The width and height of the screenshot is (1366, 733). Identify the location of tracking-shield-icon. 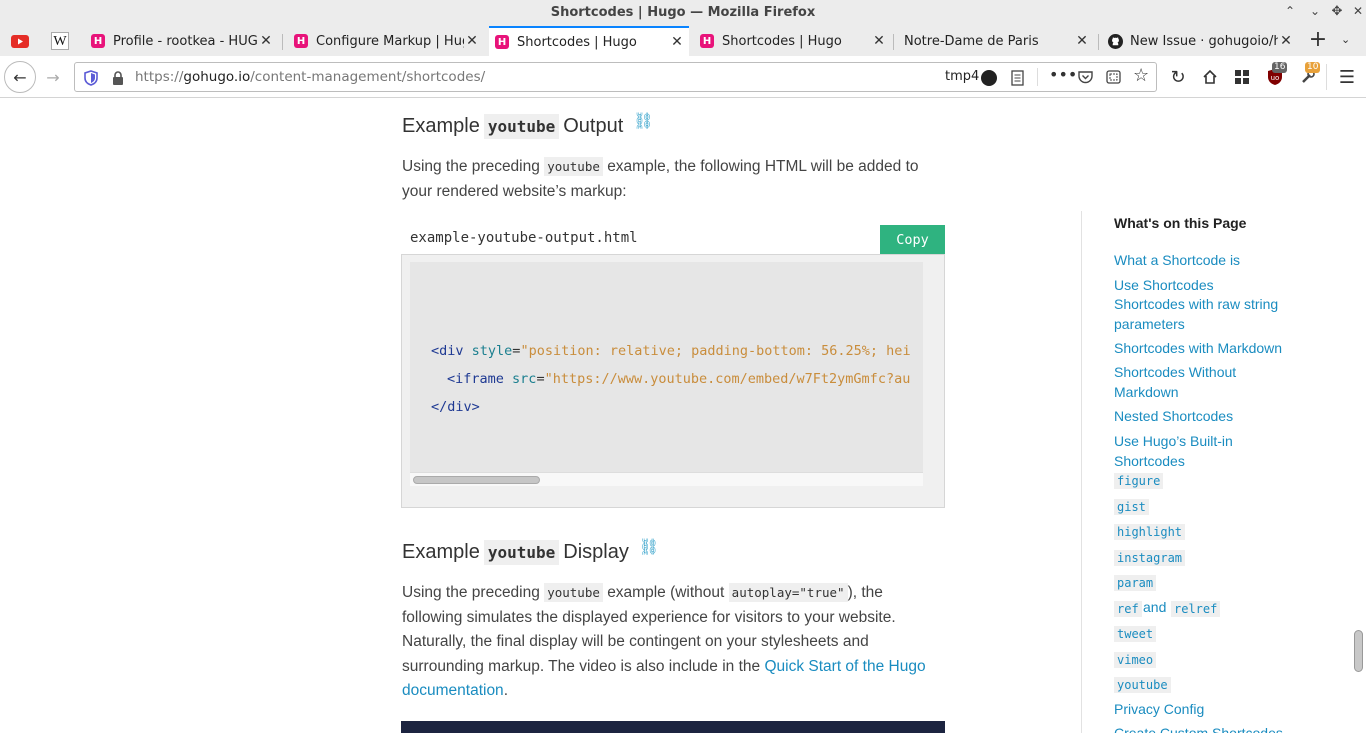
(91, 78).